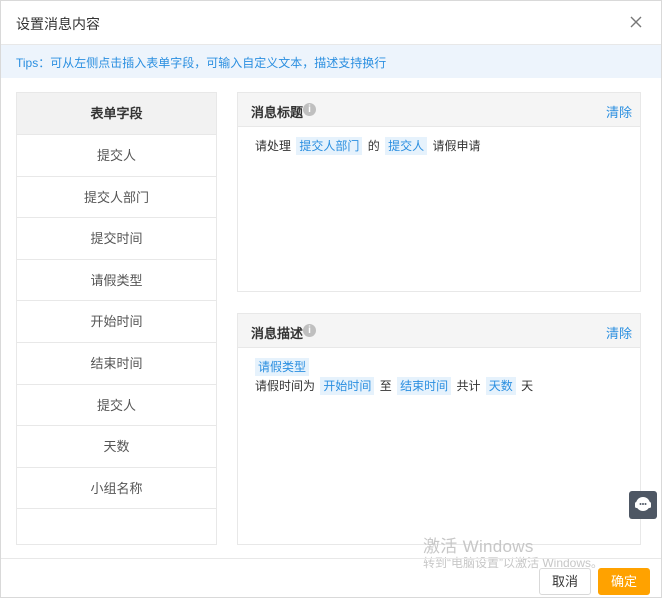 Image resolution: width=662 pixels, height=598 pixels. Describe the element at coordinates (116, 198) in the screenshot. I see `field-item-submitter-dept: 提交人部门` at that location.